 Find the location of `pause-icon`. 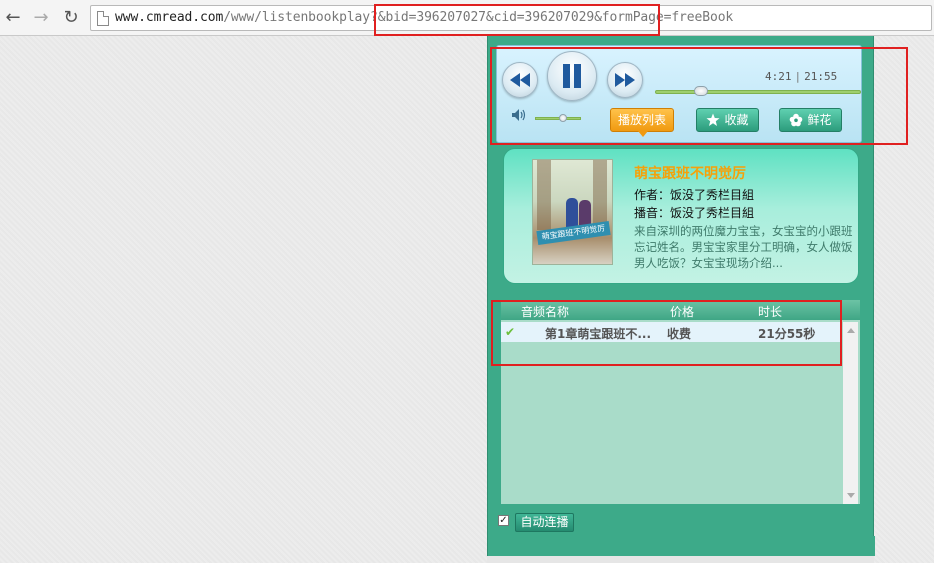

pause-icon is located at coordinates (572, 76).